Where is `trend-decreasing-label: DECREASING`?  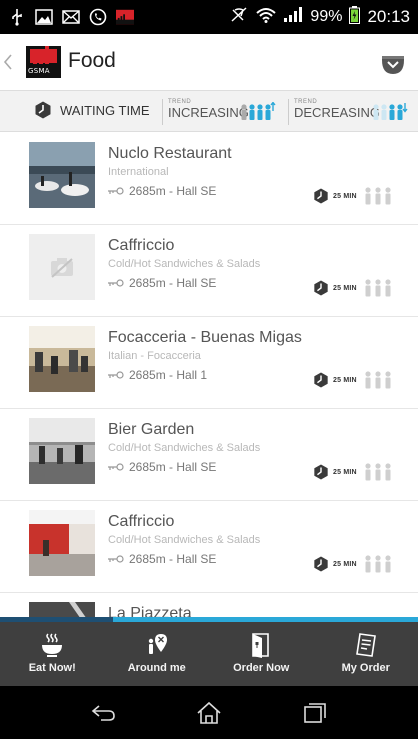
trend-decreasing-label: DECREASING is located at coordinates (337, 112).